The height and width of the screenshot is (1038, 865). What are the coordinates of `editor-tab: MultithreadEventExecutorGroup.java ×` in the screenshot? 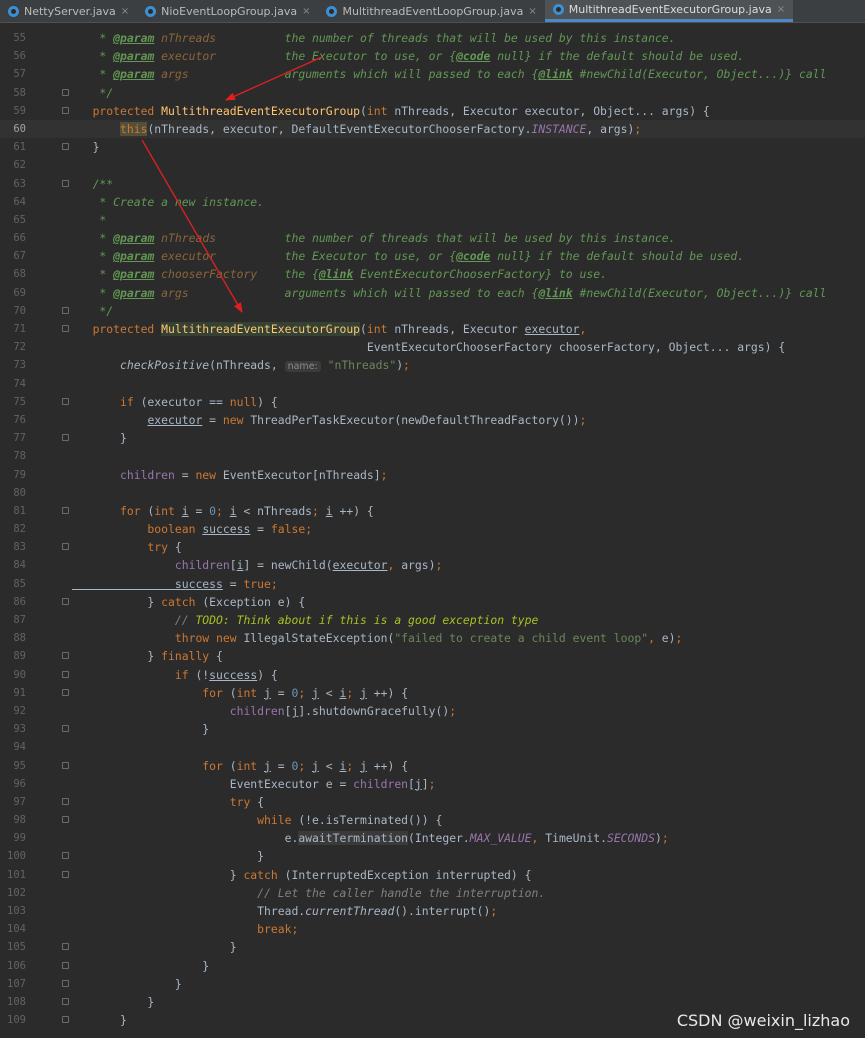 It's located at (669, 11).